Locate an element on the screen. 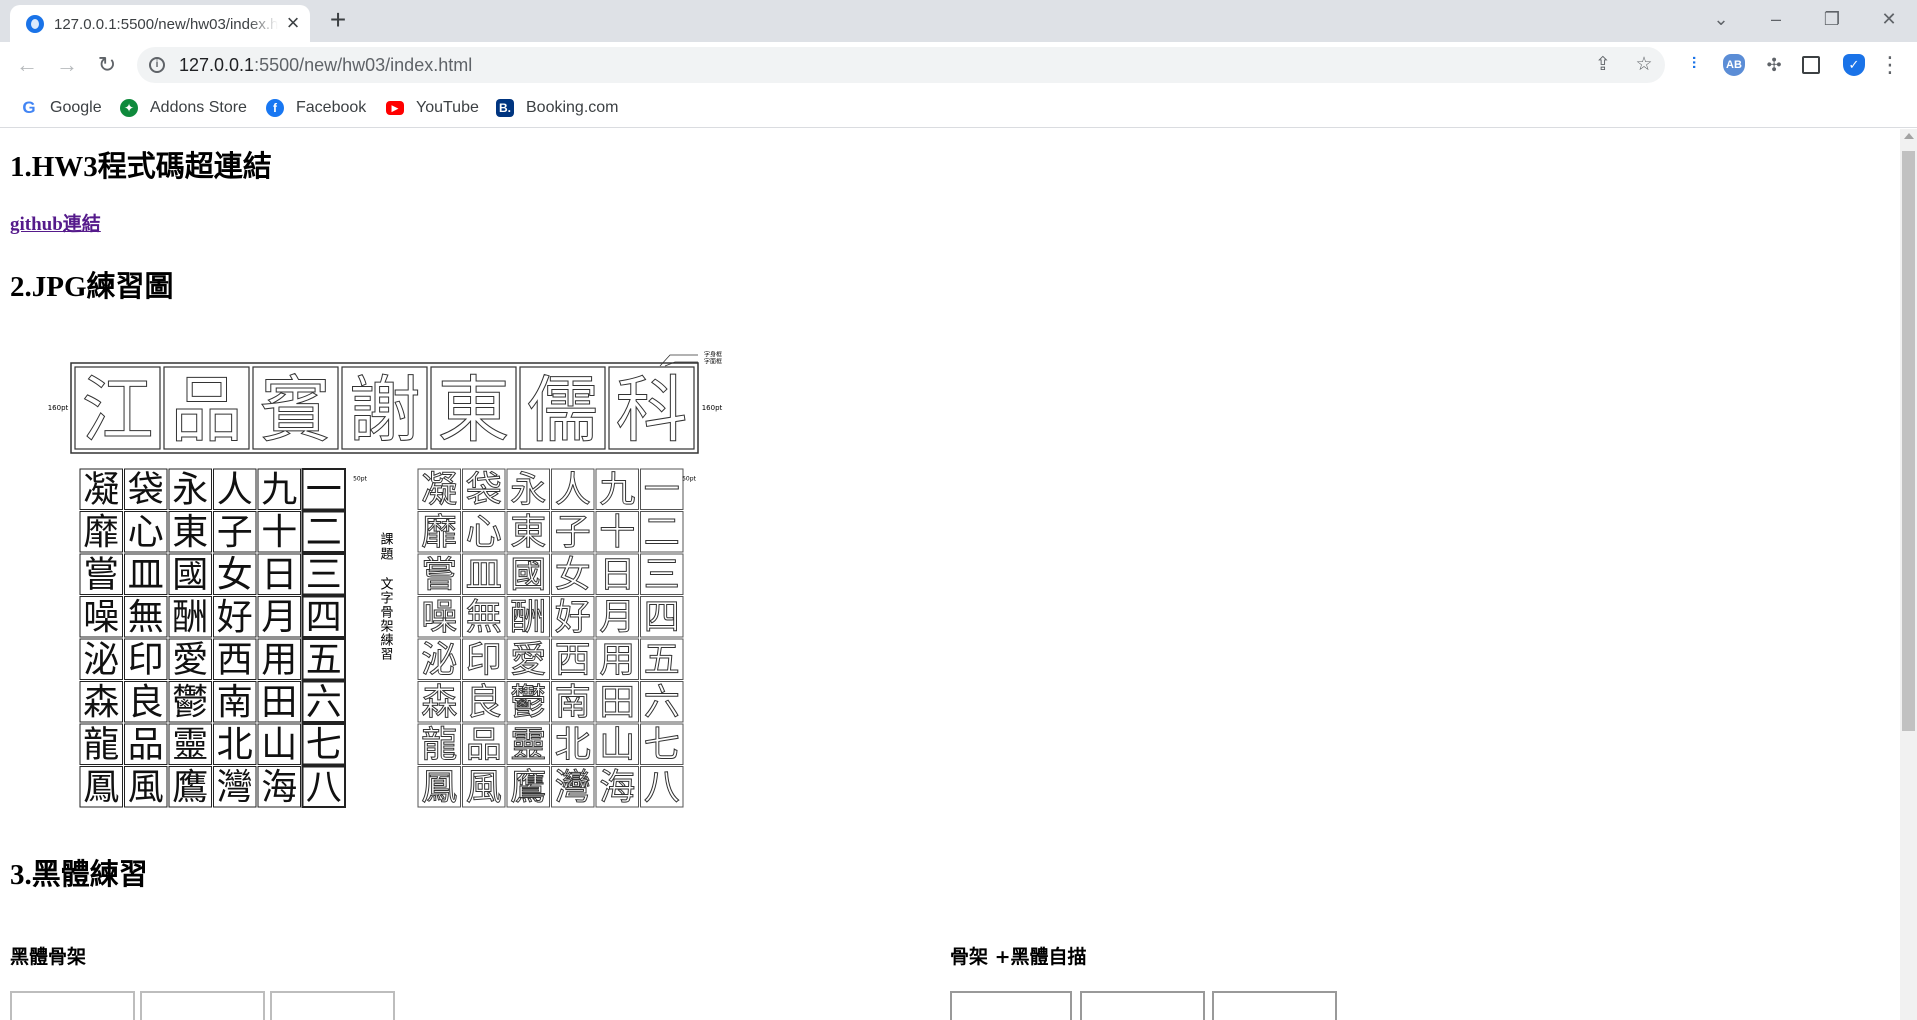 The height and width of the screenshot is (1020, 1917). grid-char: 灣 is located at coordinates (235, 787).